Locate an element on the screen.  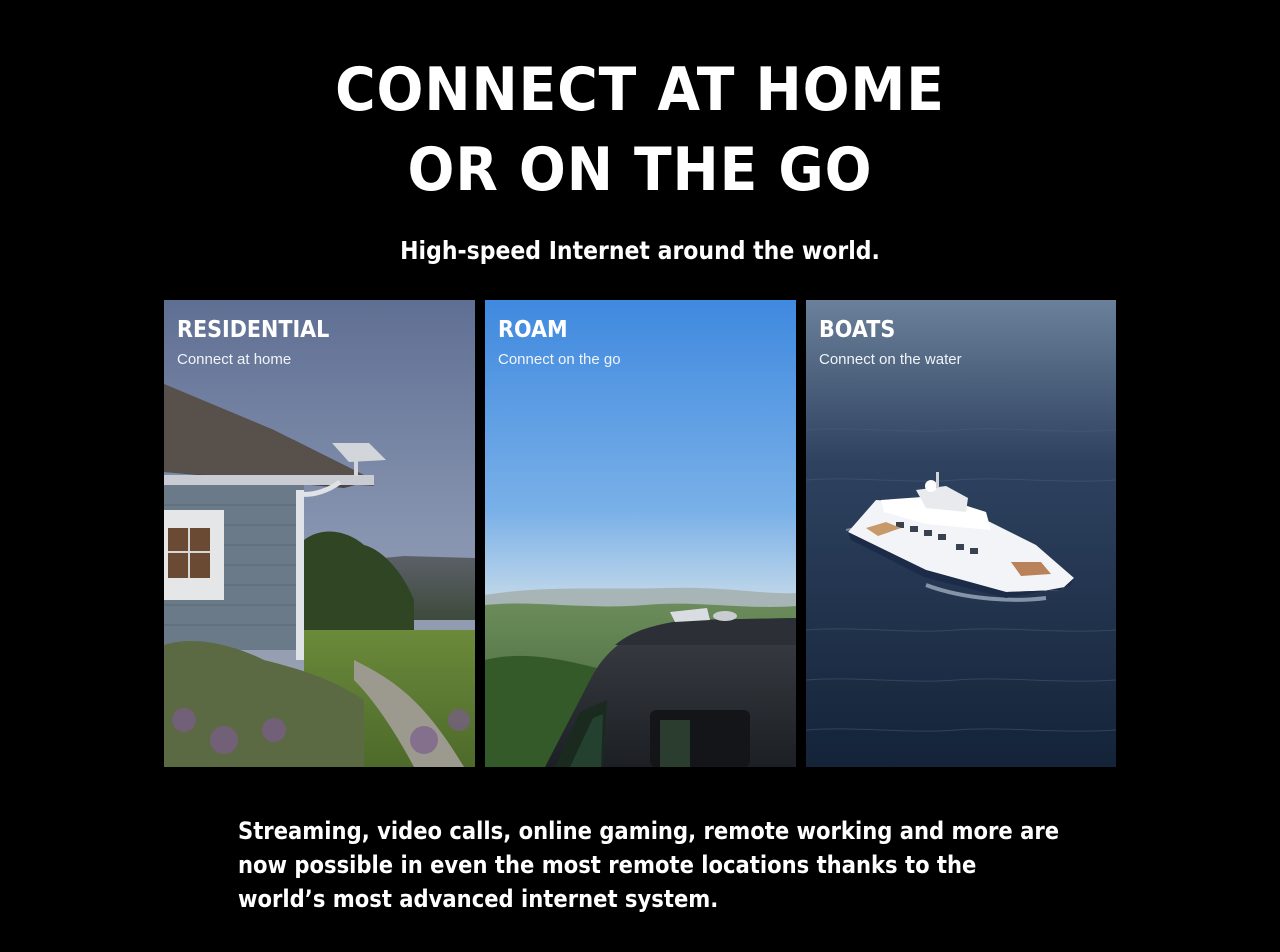
card-residential: RESIDENTIAL Connect at home is located at coordinates (319, 533).